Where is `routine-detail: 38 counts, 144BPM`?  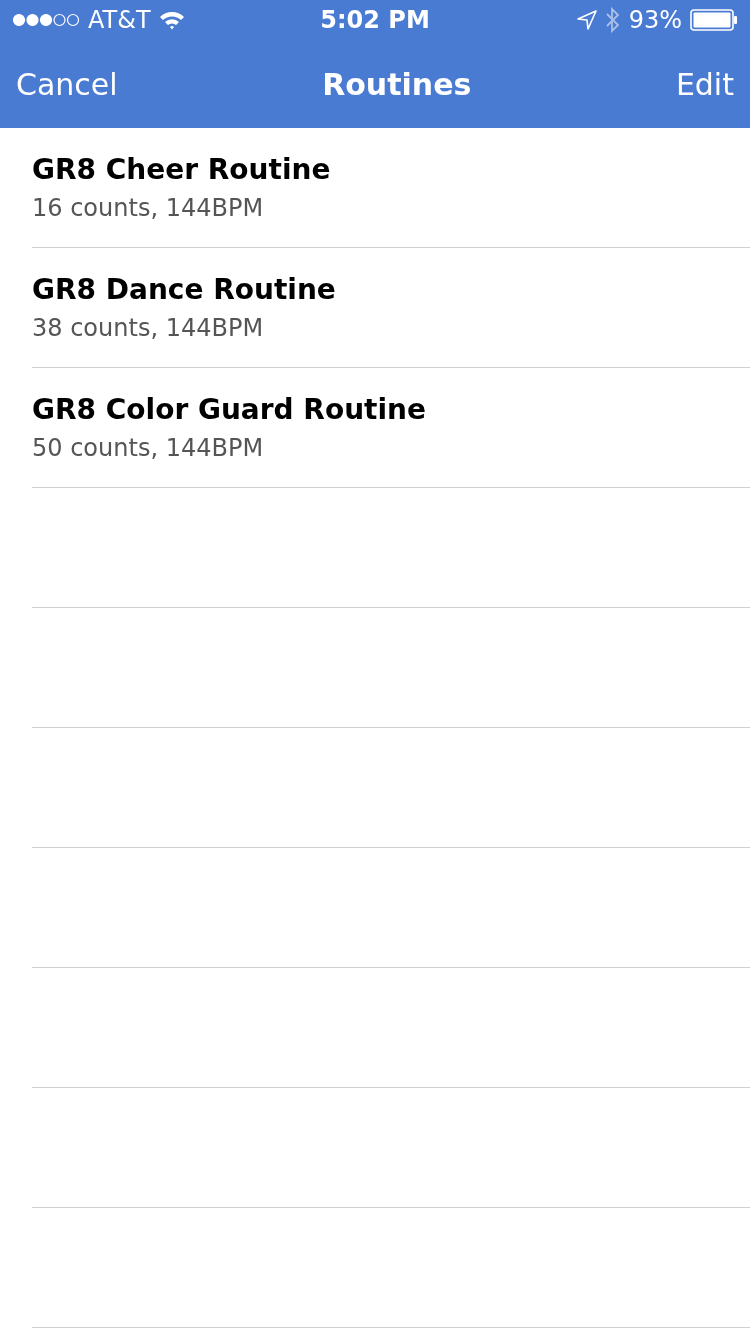 routine-detail: 38 counts, 144BPM is located at coordinates (148, 328).